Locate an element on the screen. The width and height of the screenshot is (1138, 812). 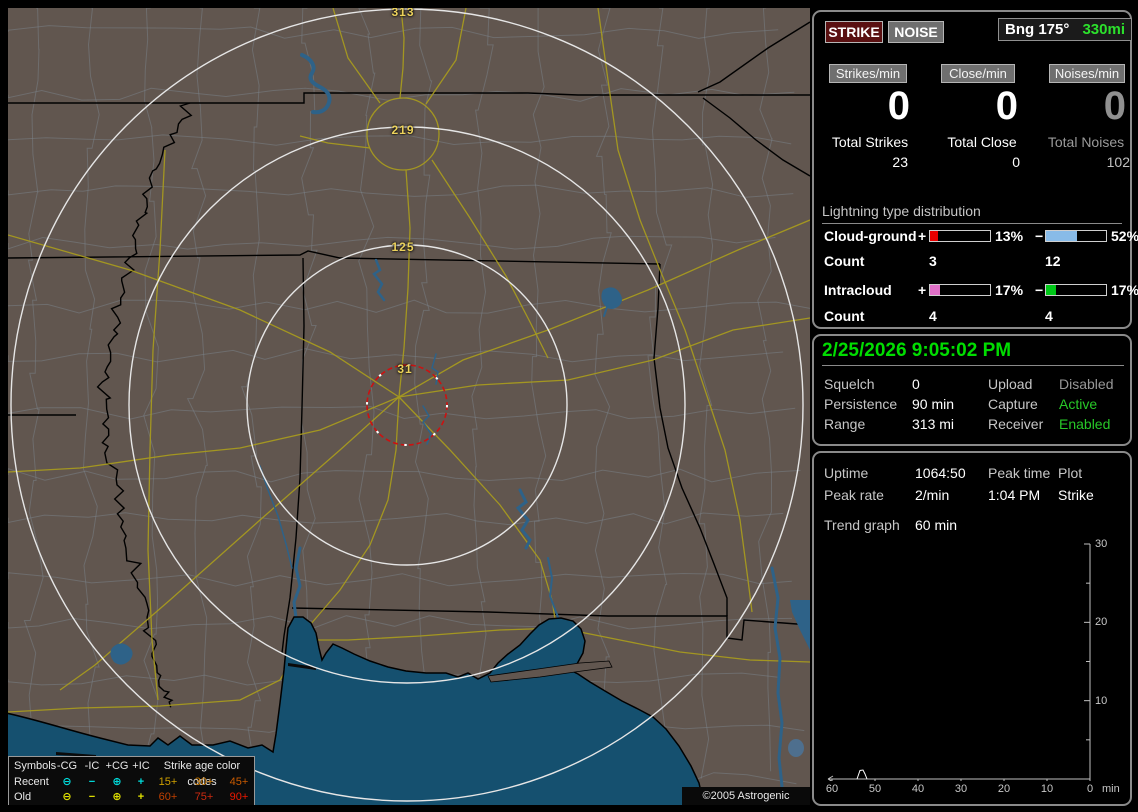
legend-col-neg-ic: -IC is located at coordinates (92, 766).